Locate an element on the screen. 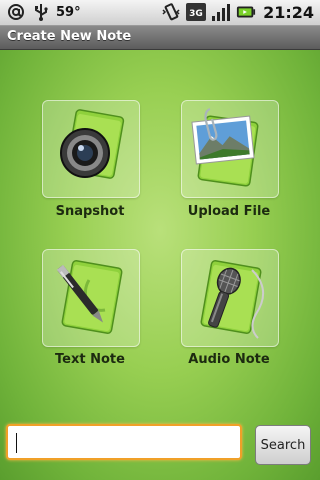  audio-note-button is located at coordinates (230, 298).